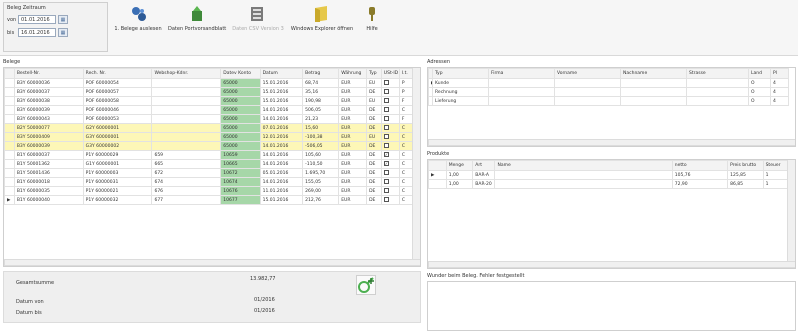 The height and width of the screenshot is (333, 798). I want to click on cell-bestell-nr: B3Y 60000043, so click(48, 119).